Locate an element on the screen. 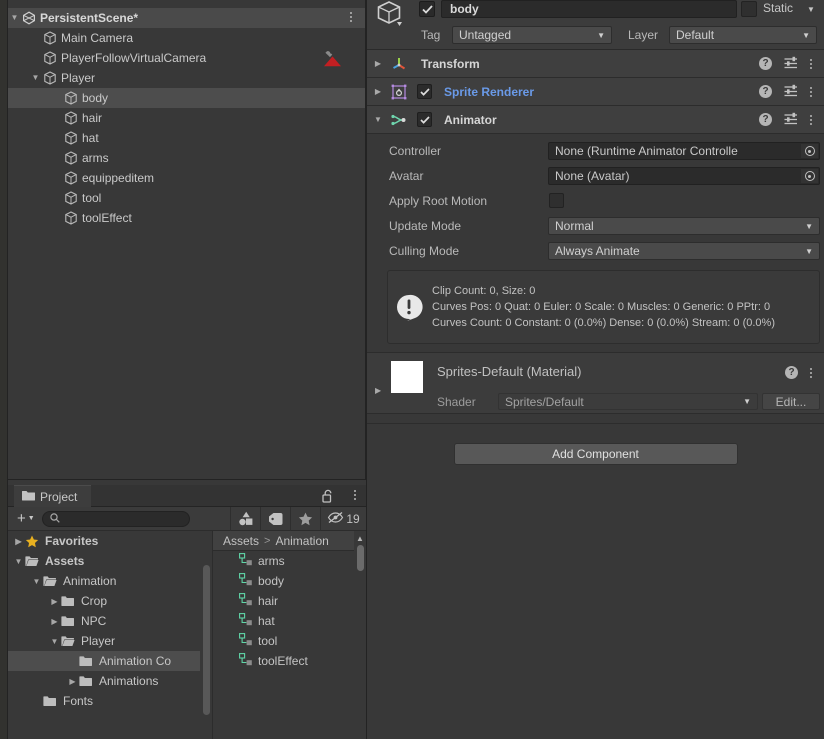 Image resolution: width=824 pixels, height=739 pixels. add-component-button: Add Component is located at coordinates (595, 454).